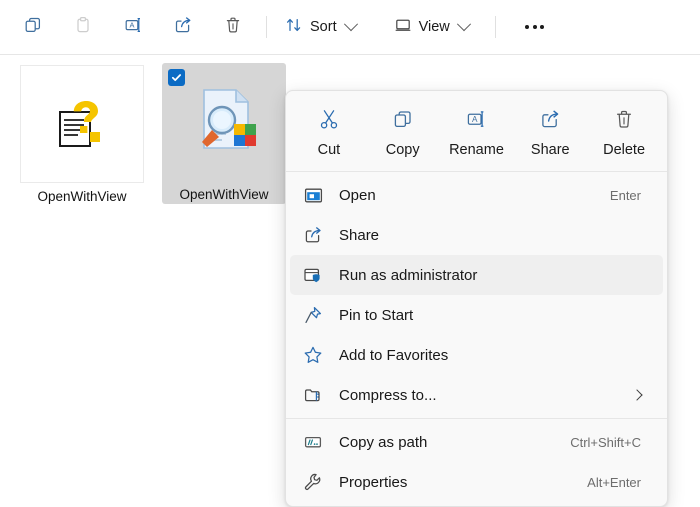 This screenshot has width=700, height=507. I want to click on context-item-open: Open Enter, so click(476, 195).